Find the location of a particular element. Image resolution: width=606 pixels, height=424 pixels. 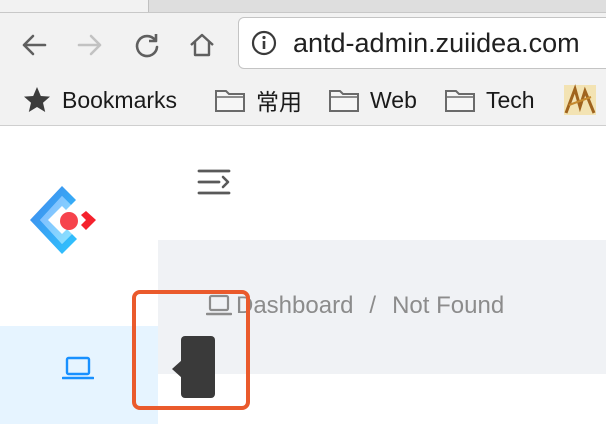

breadcrumb-current: Not Found is located at coordinates (448, 305).